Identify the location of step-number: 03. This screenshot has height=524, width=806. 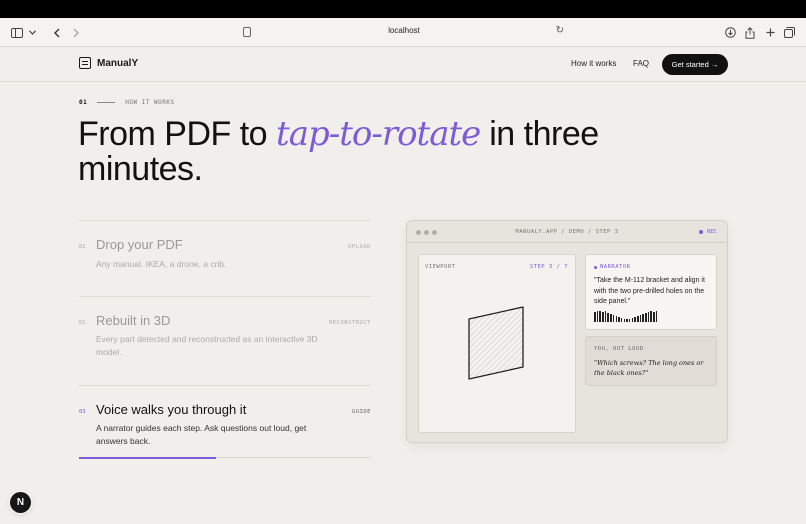
(82, 412).